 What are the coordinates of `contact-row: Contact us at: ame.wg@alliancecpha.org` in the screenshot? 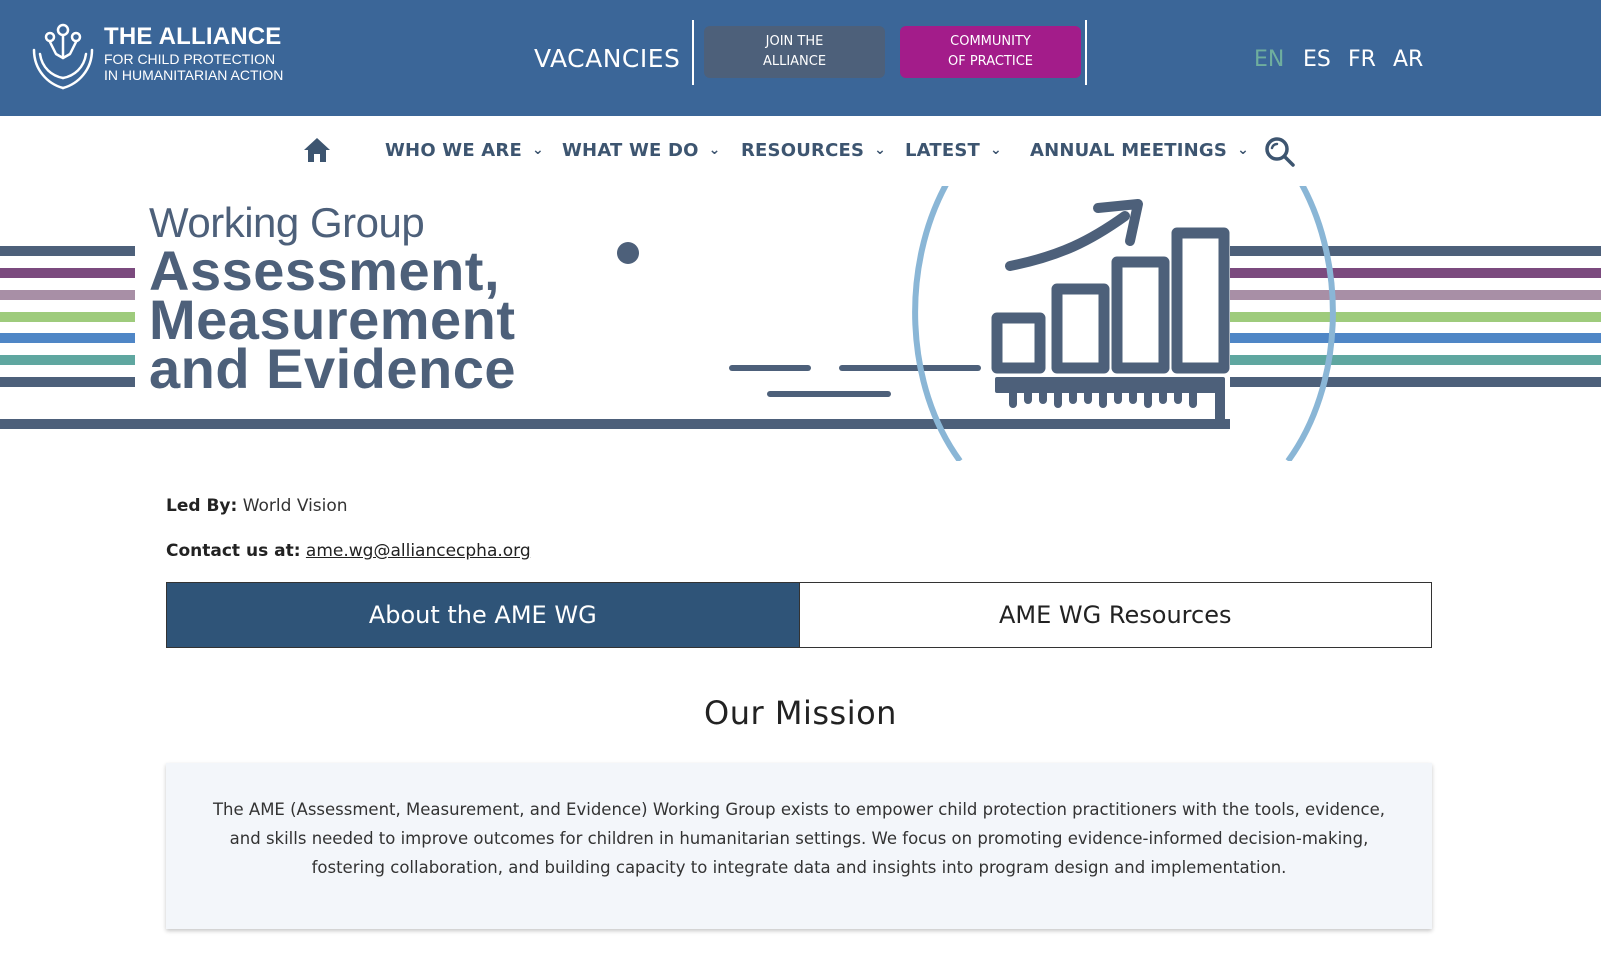 It's located at (348, 551).